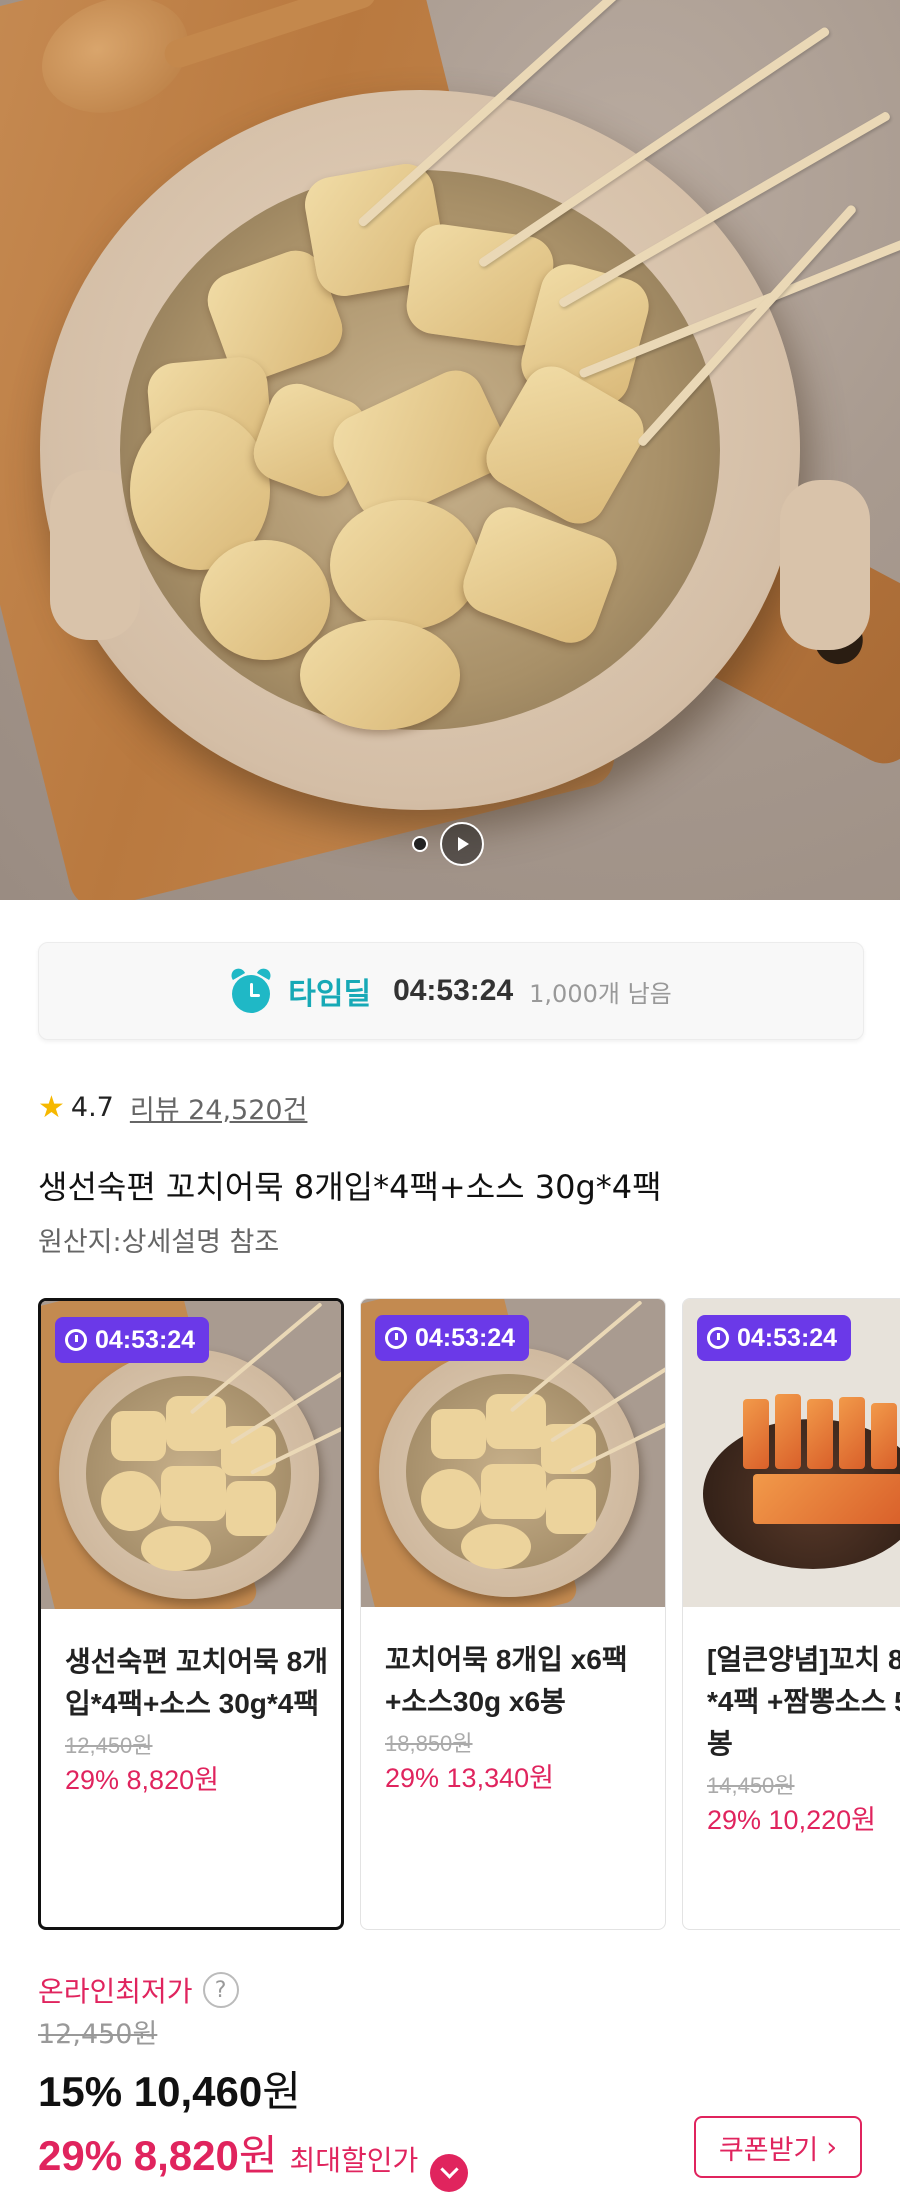 The height and width of the screenshot is (2194, 900). Describe the element at coordinates (429, 1743) in the screenshot. I see `option-original-price: 18,850원` at that location.